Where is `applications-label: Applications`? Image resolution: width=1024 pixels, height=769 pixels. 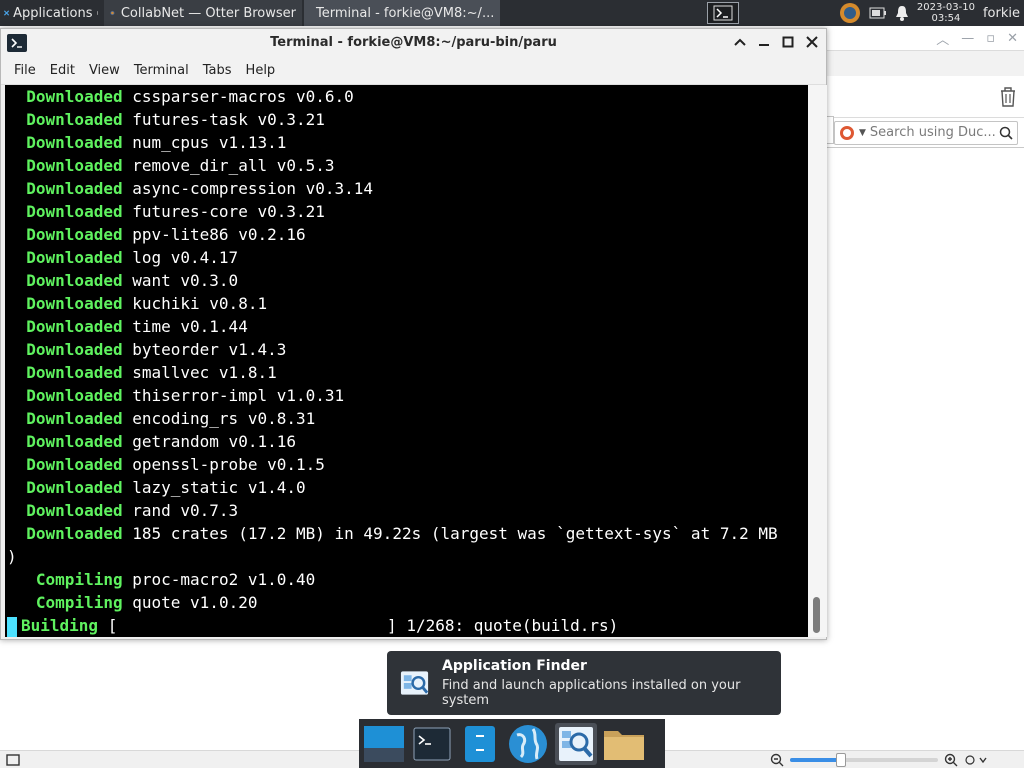
applications-label: Applications is located at coordinates (53, 13).